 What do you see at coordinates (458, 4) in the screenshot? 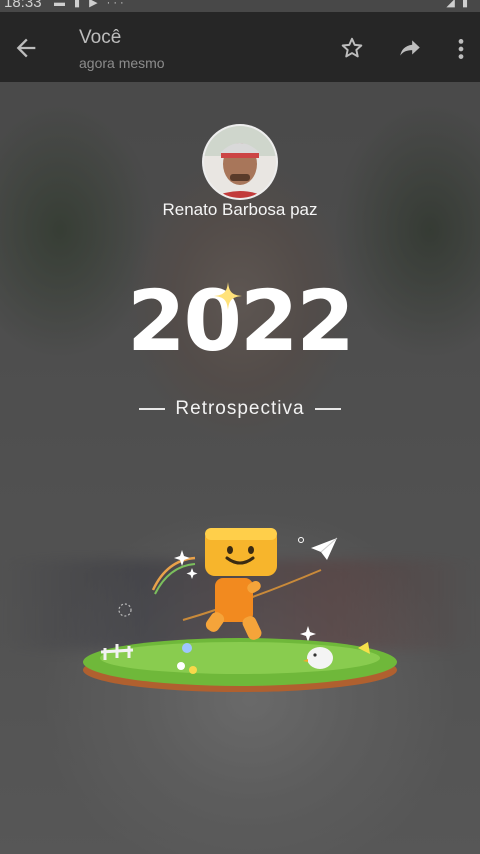
I see `signal-battery-icons: ◢ ▮` at bounding box center [458, 4].